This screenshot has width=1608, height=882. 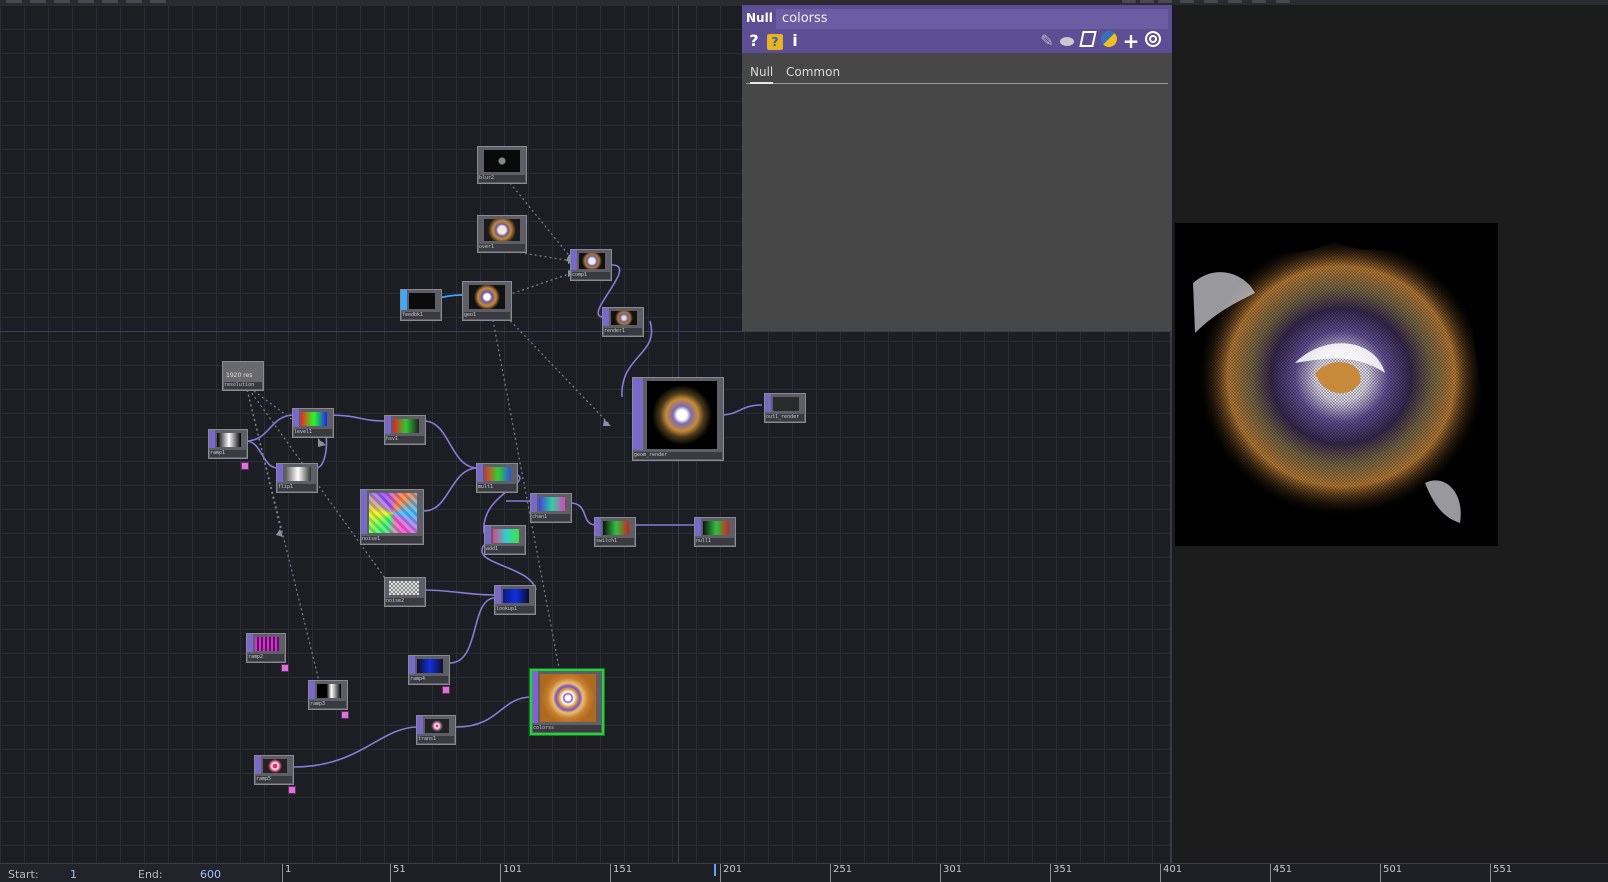 What do you see at coordinates (592, 261) in the screenshot?
I see `node-comp1-viewer` at bounding box center [592, 261].